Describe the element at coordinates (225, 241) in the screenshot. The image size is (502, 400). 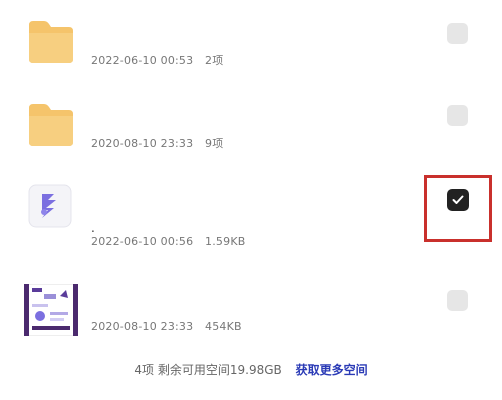
I see `file-info: 1.59KB` at that location.